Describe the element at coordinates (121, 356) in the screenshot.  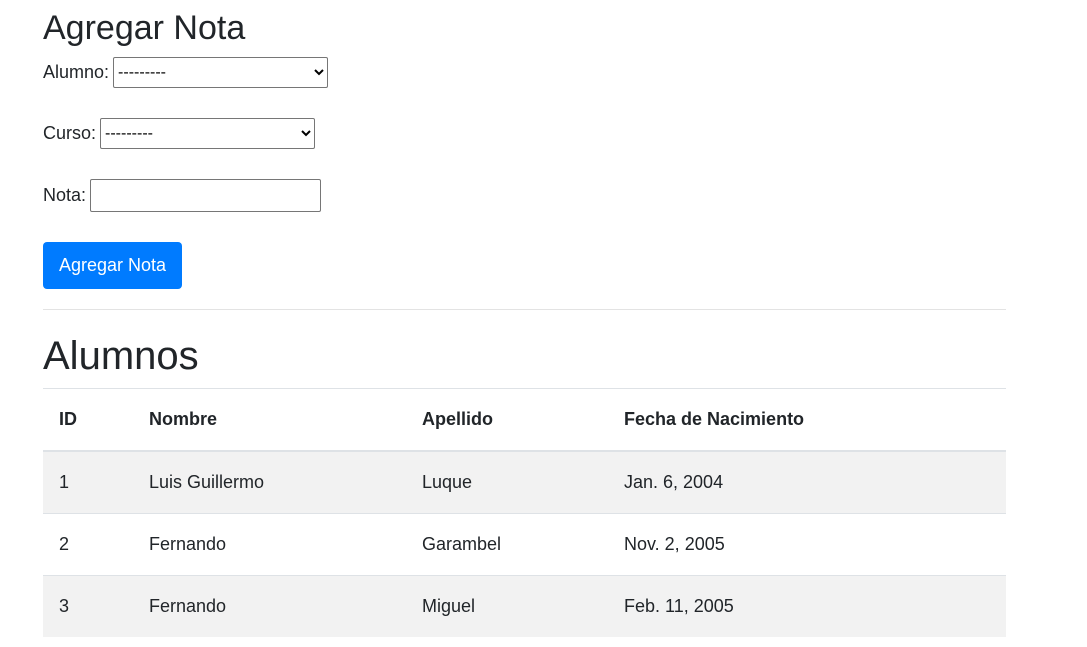
I see `students-title: Alumnos` at that location.